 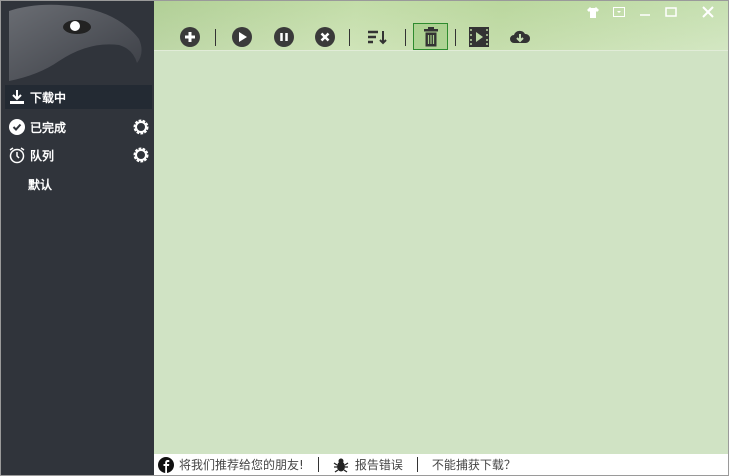 What do you see at coordinates (241, 464) in the screenshot?
I see `recommend-link: 将我们推荐给您的朋友!` at bounding box center [241, 464].